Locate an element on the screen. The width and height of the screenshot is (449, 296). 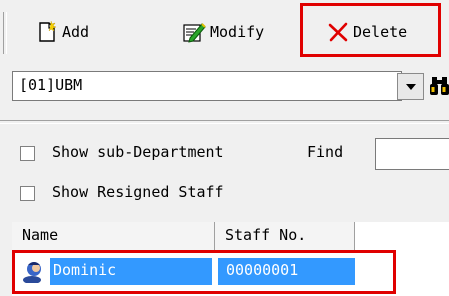
toolbar-grip is located at coordinates (5, 33).